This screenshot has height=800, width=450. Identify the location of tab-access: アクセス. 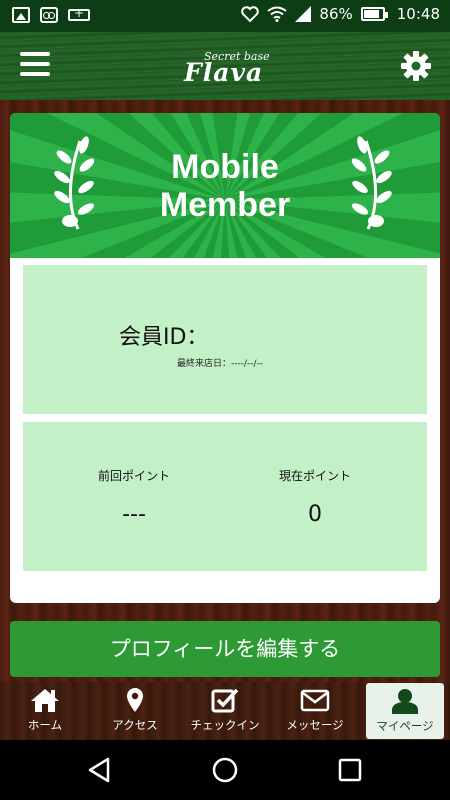
(135, 711).